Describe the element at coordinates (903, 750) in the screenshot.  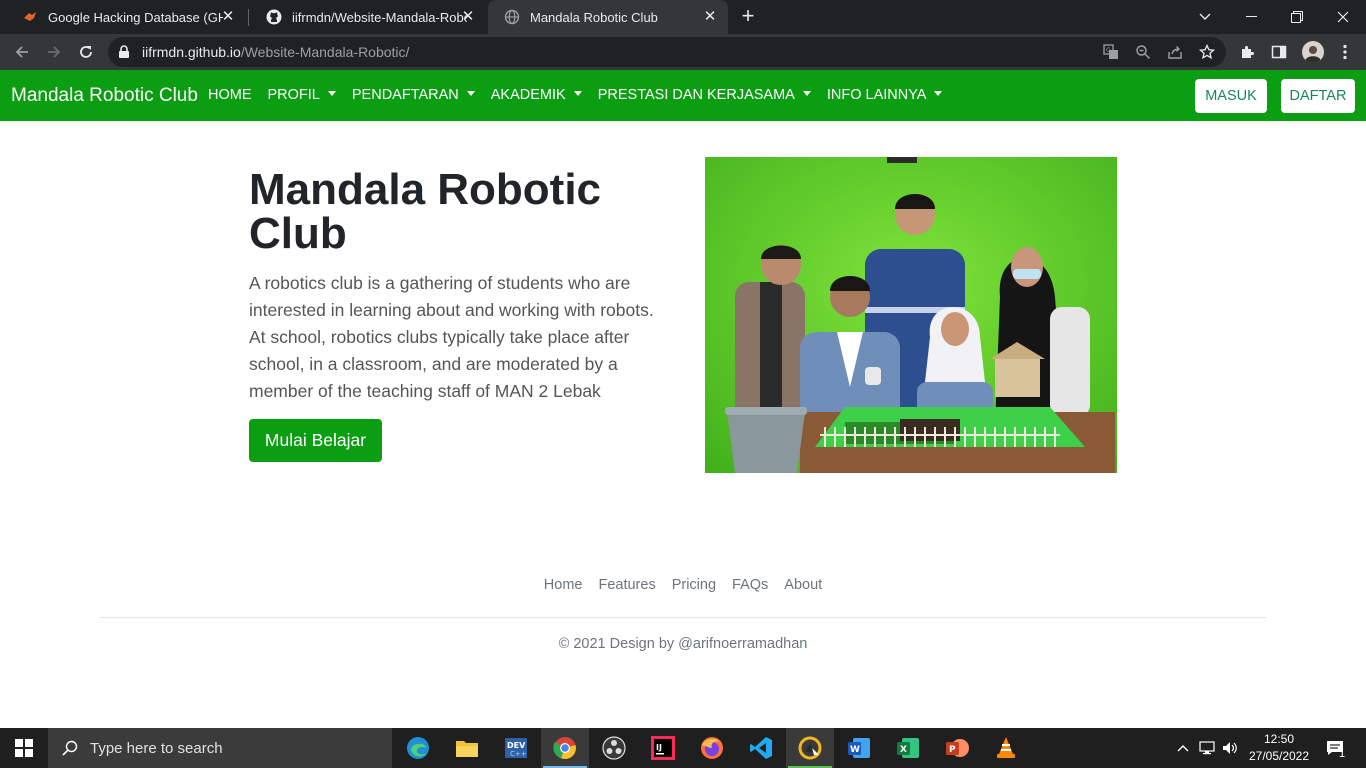
I see `svg-text: X` at that location.